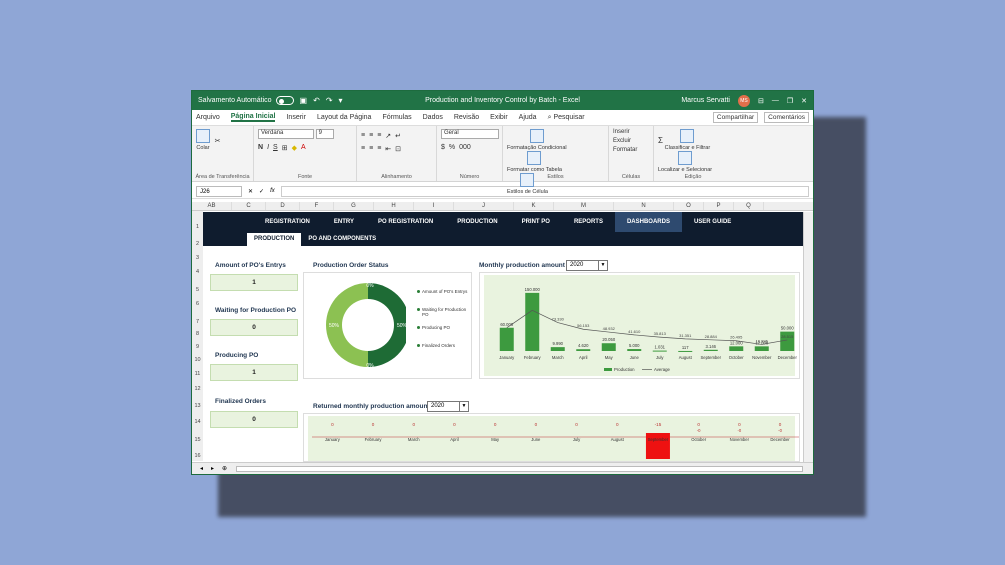  I want to click on borders-icon: ⊞, so click(285, 148).